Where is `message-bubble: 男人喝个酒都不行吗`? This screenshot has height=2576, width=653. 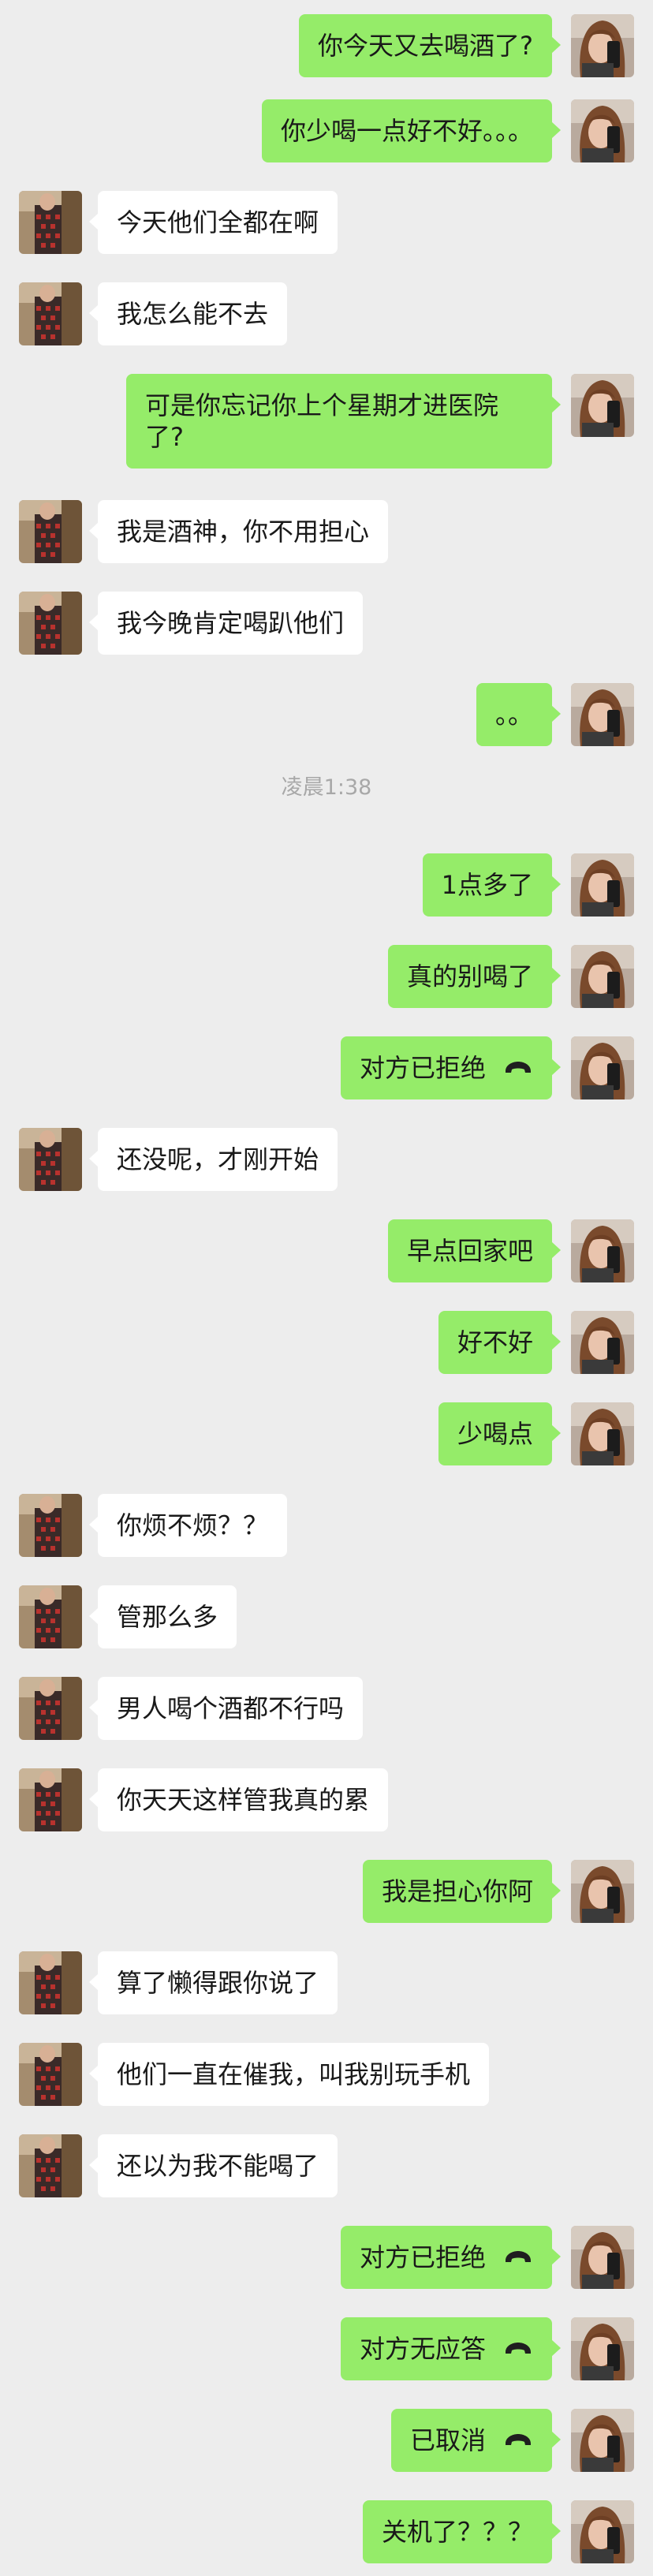
message-bubble: 男人喝个酒都不行吗 is located at coordinates (226, 1708).